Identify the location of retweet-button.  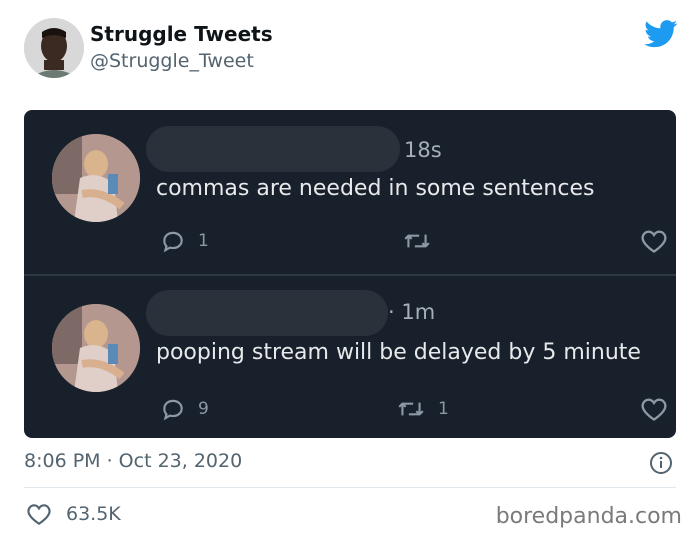
(423, 241).